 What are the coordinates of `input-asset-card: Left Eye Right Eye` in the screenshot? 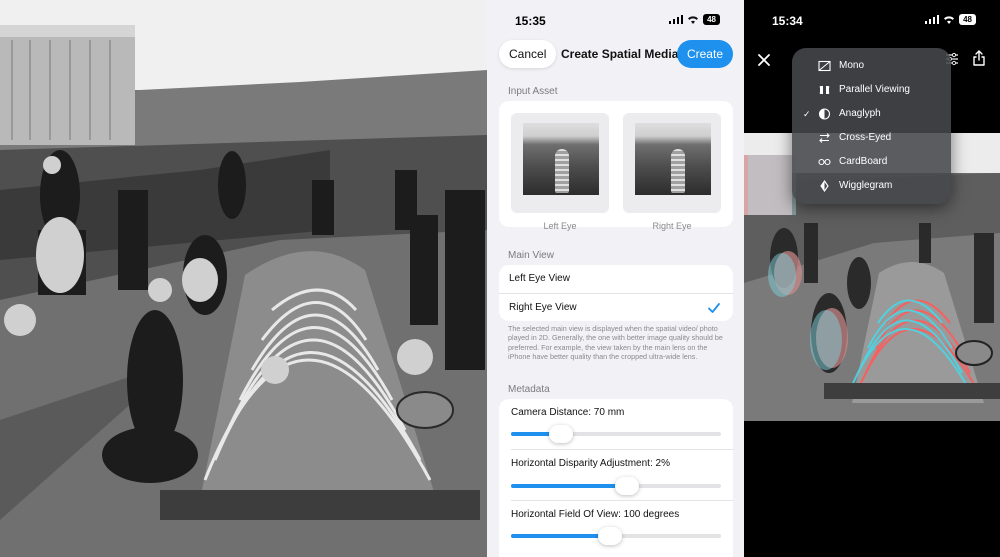 It's located at (616, 166).